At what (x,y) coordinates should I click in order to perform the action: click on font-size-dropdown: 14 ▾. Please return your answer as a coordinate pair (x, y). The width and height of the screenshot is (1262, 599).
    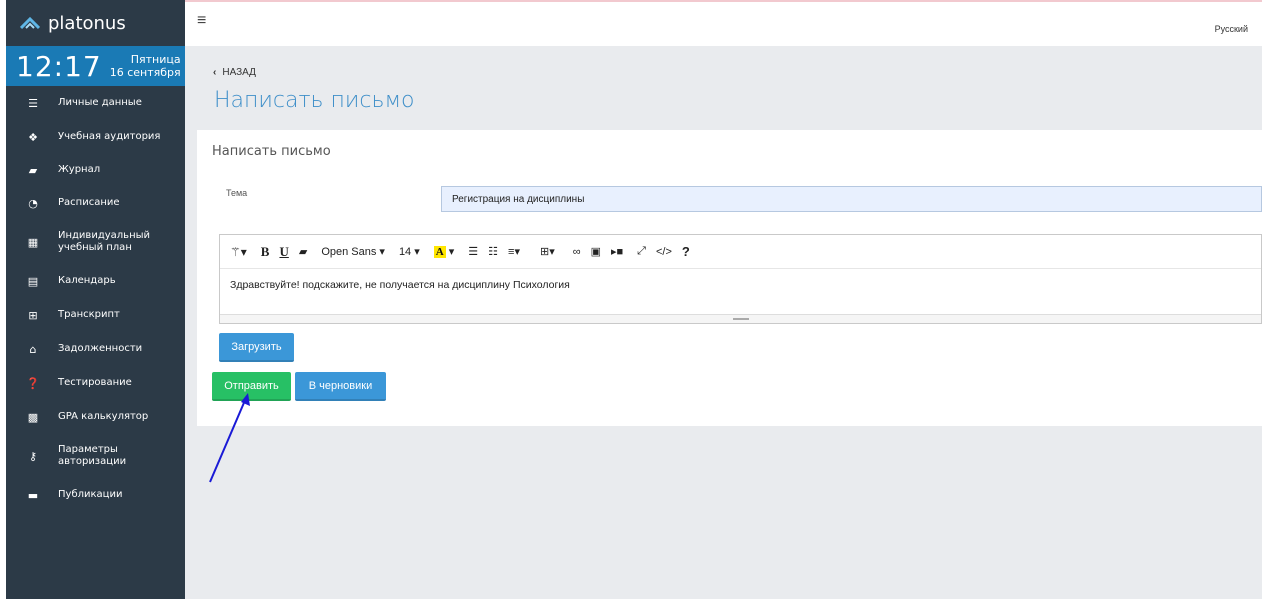
    Looking at the image, I should click on (409, 252).